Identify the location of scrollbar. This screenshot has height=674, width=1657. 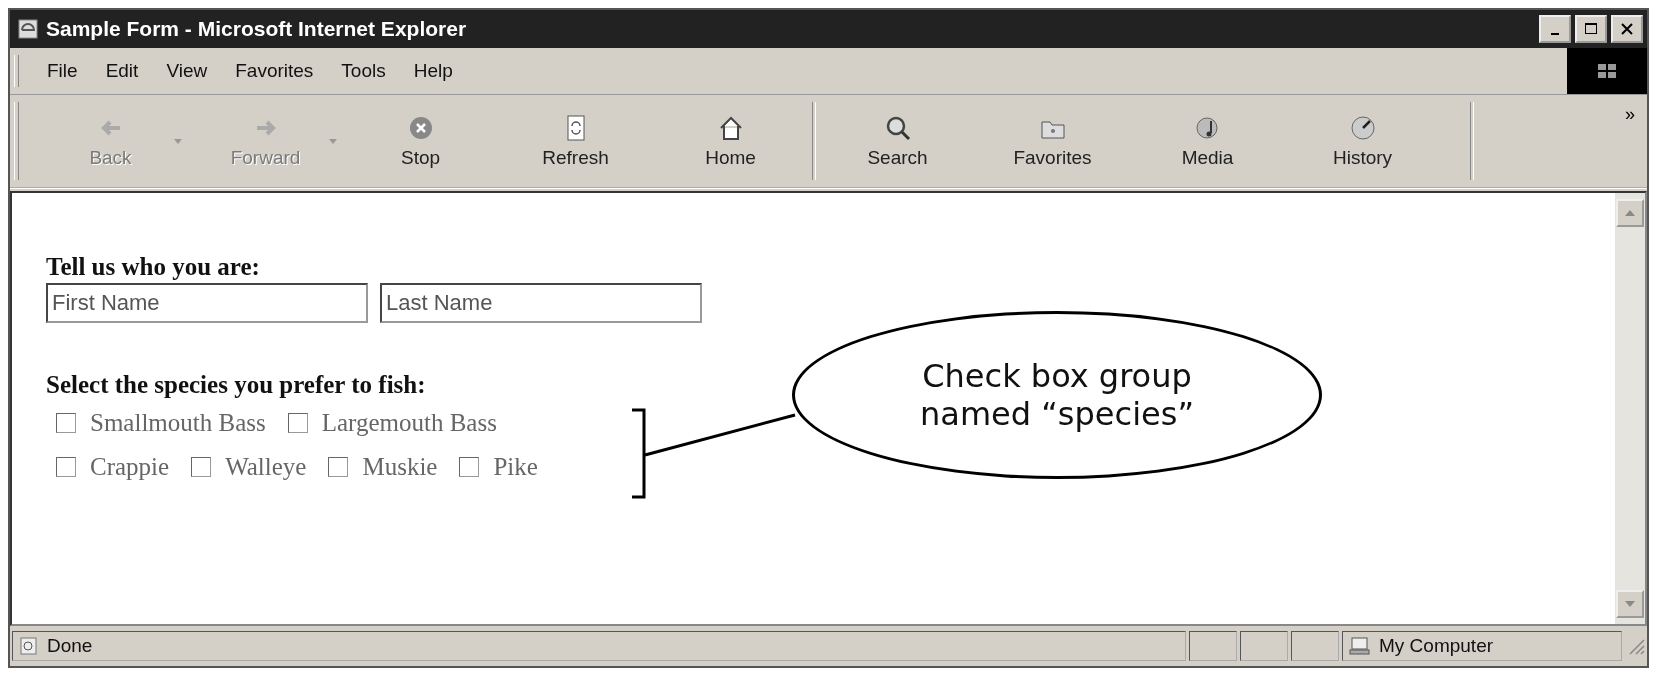
(1630, 408).